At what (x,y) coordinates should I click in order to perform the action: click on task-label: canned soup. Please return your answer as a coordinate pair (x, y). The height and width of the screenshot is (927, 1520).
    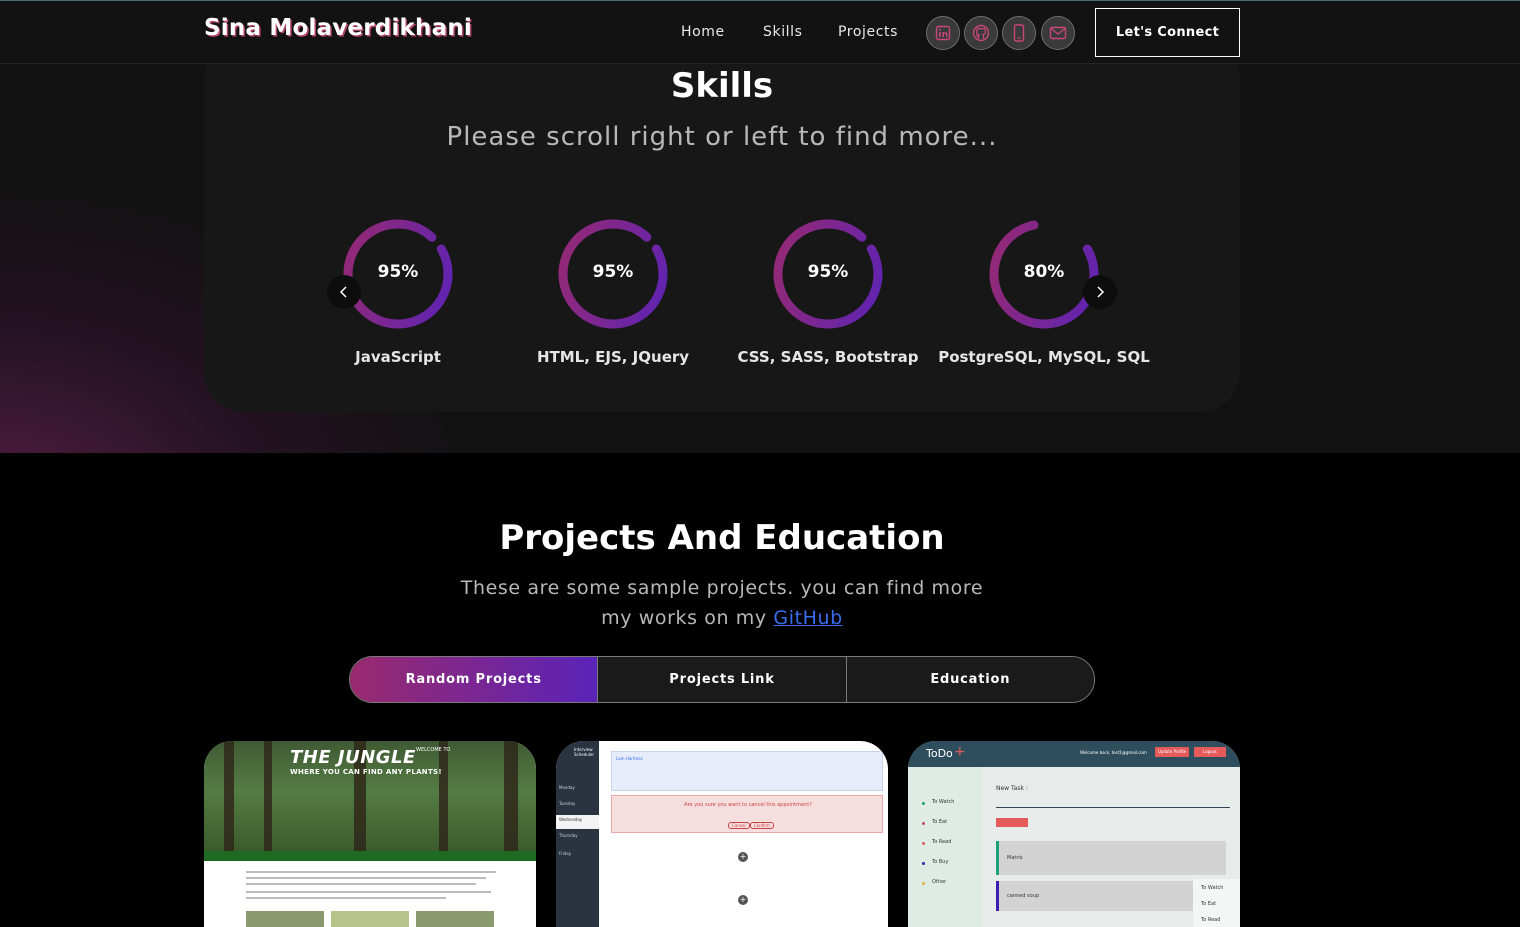
    Looking at the image, I should click on (1023, 896).